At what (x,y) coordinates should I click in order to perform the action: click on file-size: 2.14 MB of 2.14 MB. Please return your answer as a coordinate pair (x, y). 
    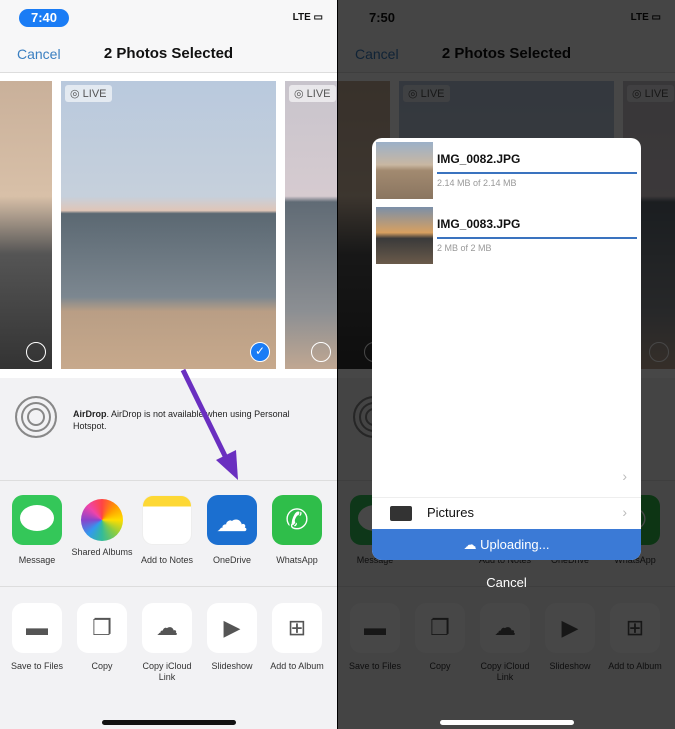
    Looking at the image, I should click on (477, 183).